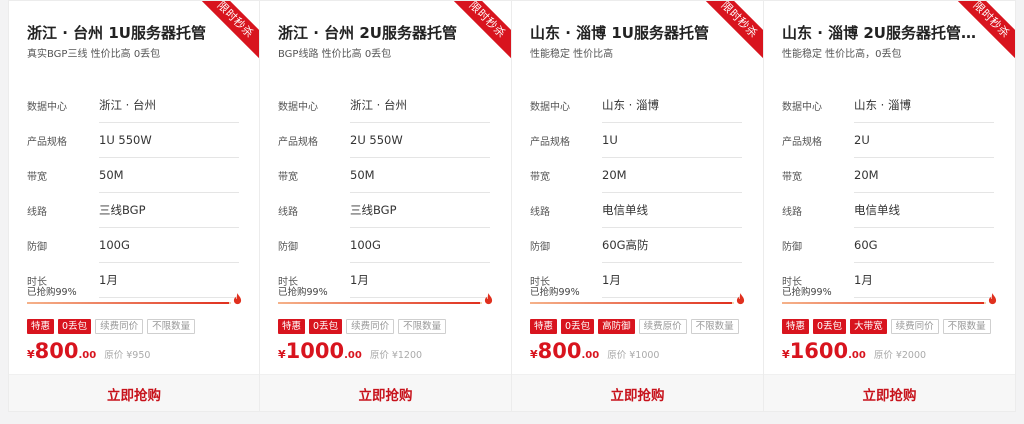 The image size is (1024, 424). I want to click on spec-value: 1U, so click(672, 140).